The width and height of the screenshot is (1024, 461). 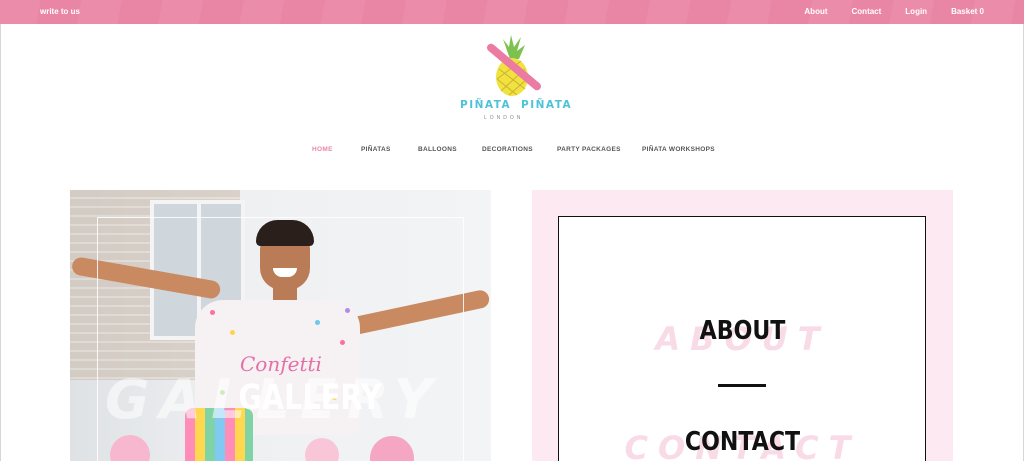 I want to click on about-link: ABOUT, so click(x=743, y=331).